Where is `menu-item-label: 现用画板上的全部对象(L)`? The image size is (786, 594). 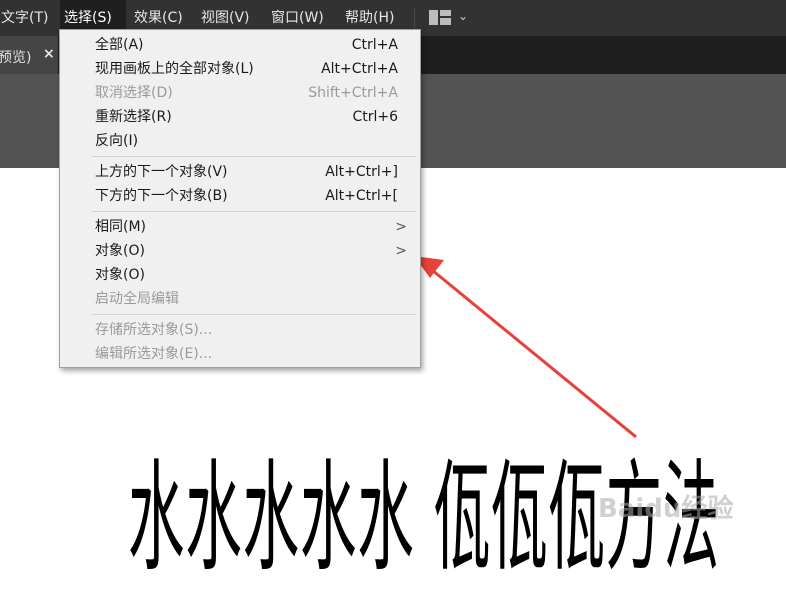 menu-item-label: 现用画板上的全部对象(L) is located at coordinates (174, 69).